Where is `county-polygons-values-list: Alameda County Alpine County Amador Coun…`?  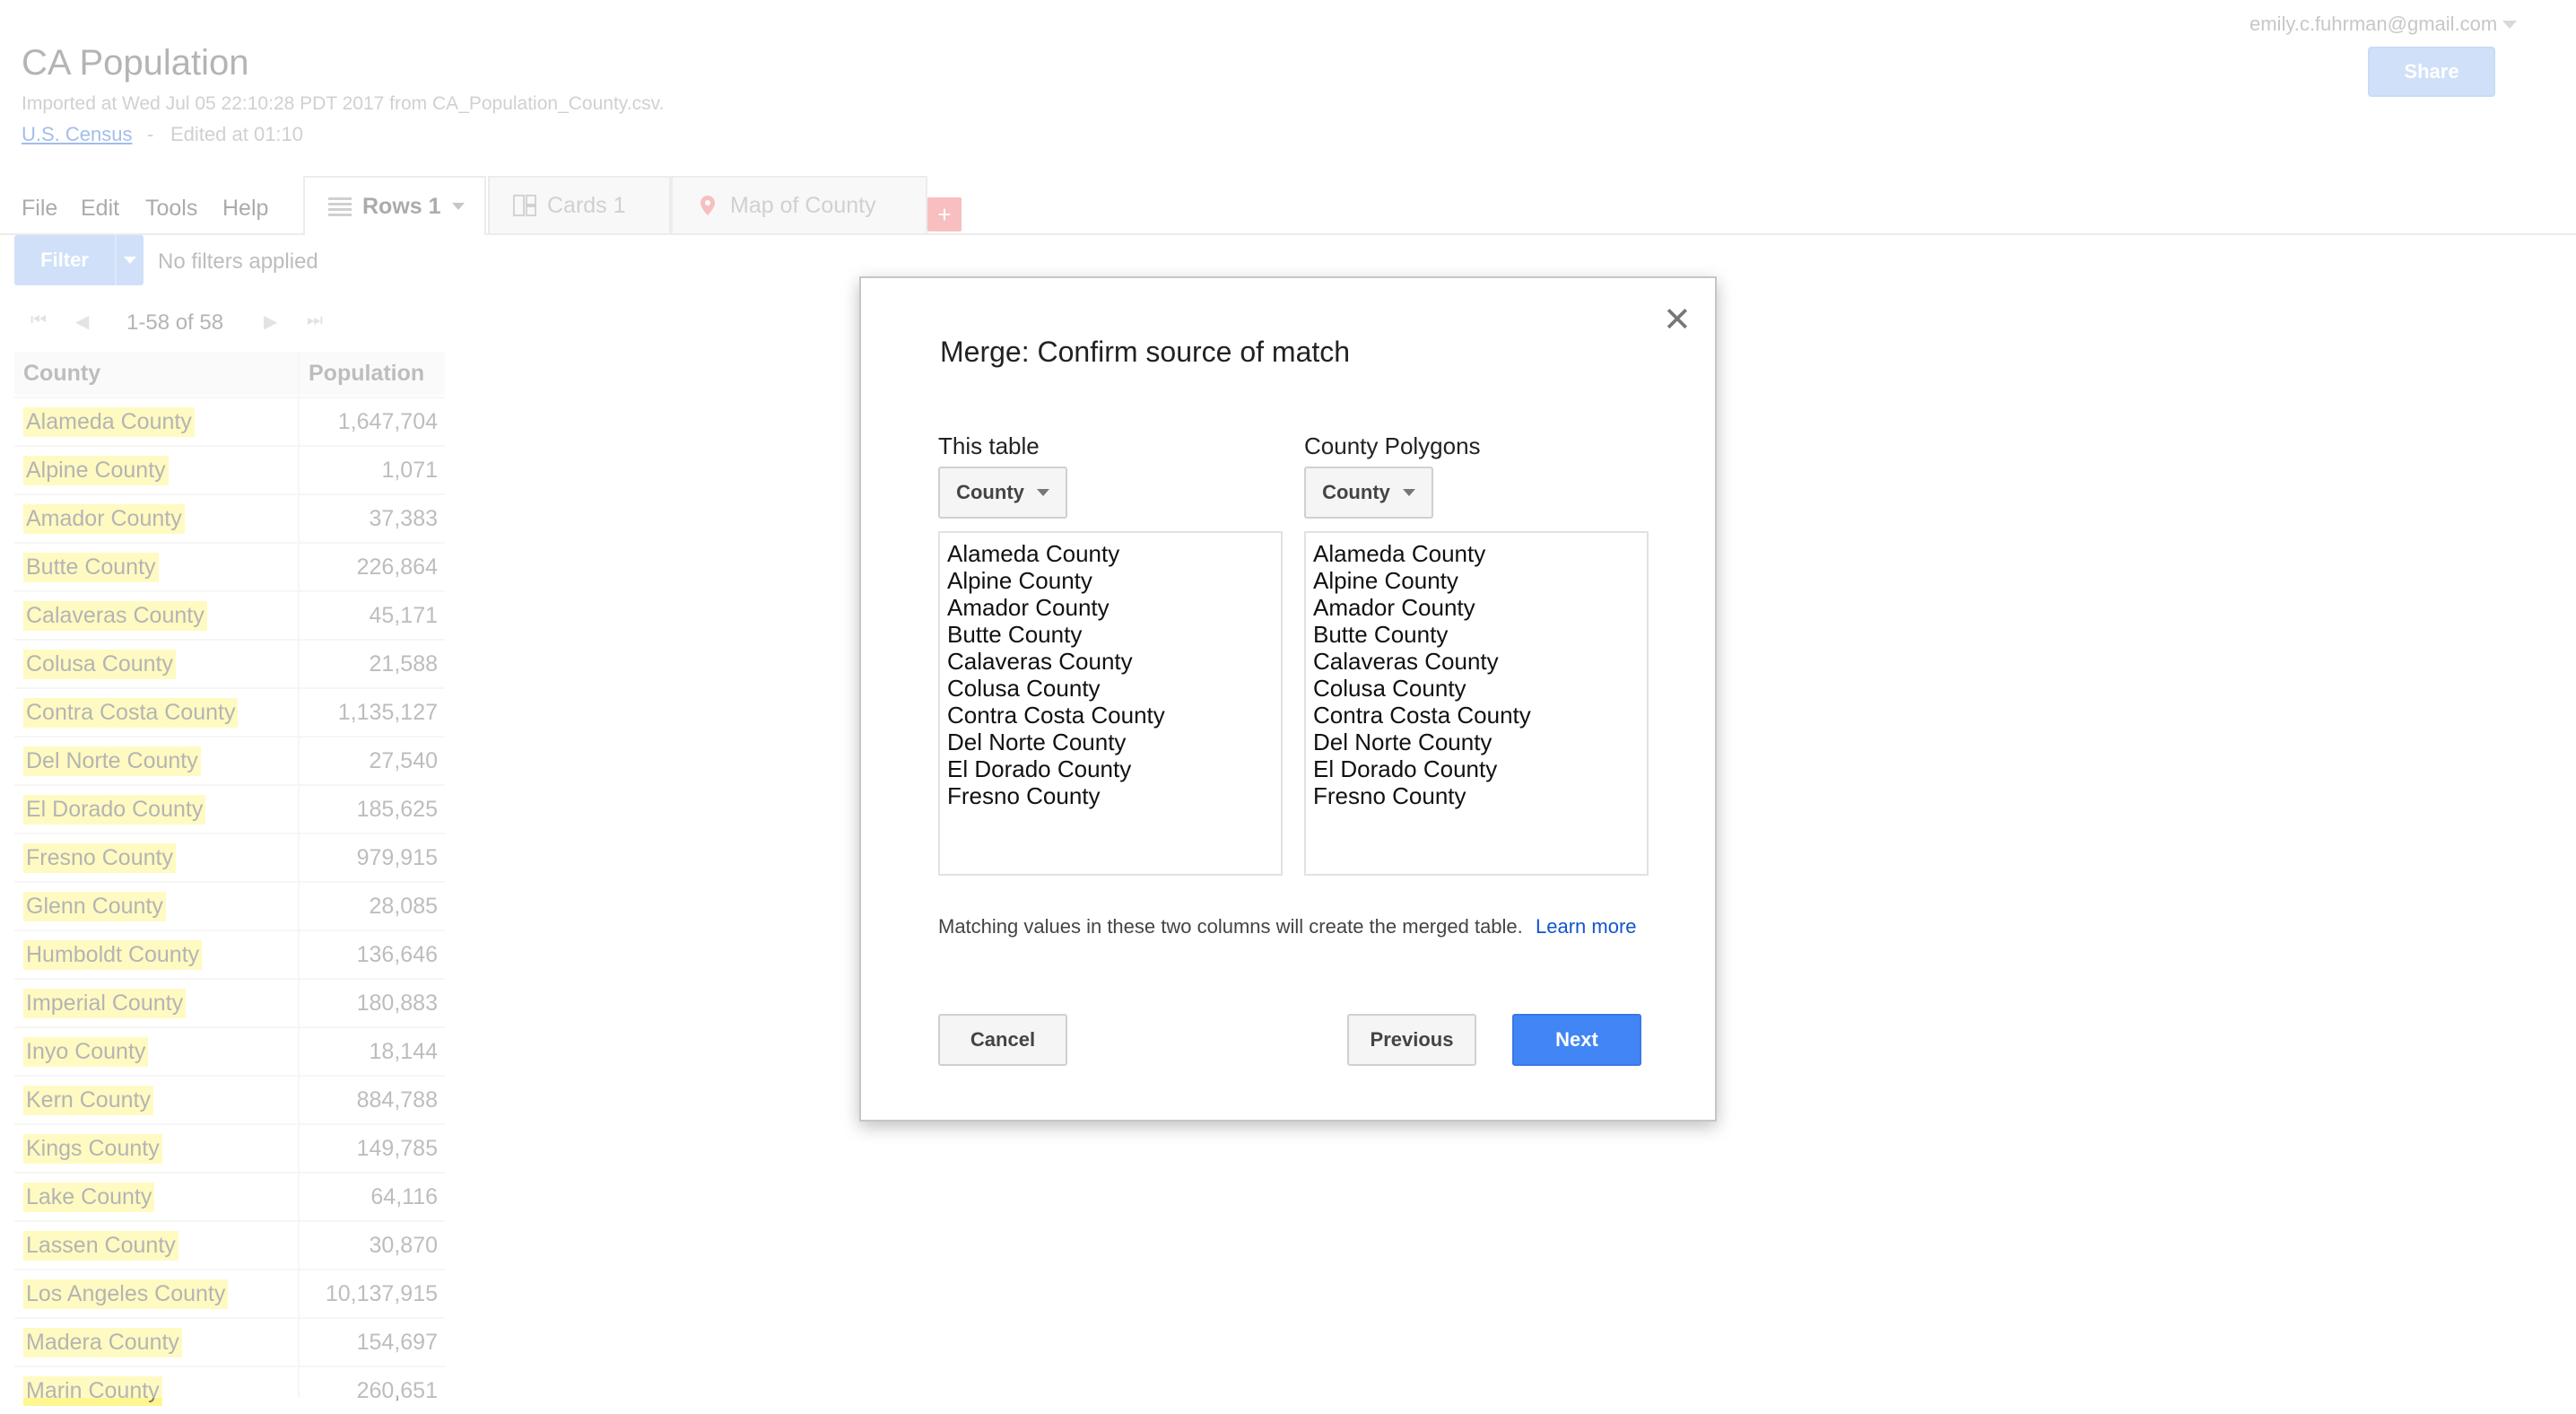 county-polygons-values-list: Alameda County Alpine County Amador Coun… is located at coordinates (1476, 703).